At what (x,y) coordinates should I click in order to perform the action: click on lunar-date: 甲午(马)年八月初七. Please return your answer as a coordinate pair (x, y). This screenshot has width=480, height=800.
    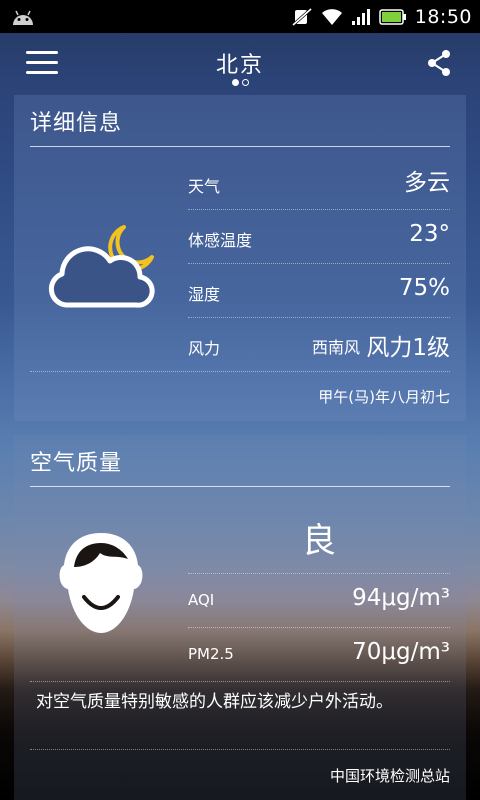
    Looking at the image, I should click on (384, 397).